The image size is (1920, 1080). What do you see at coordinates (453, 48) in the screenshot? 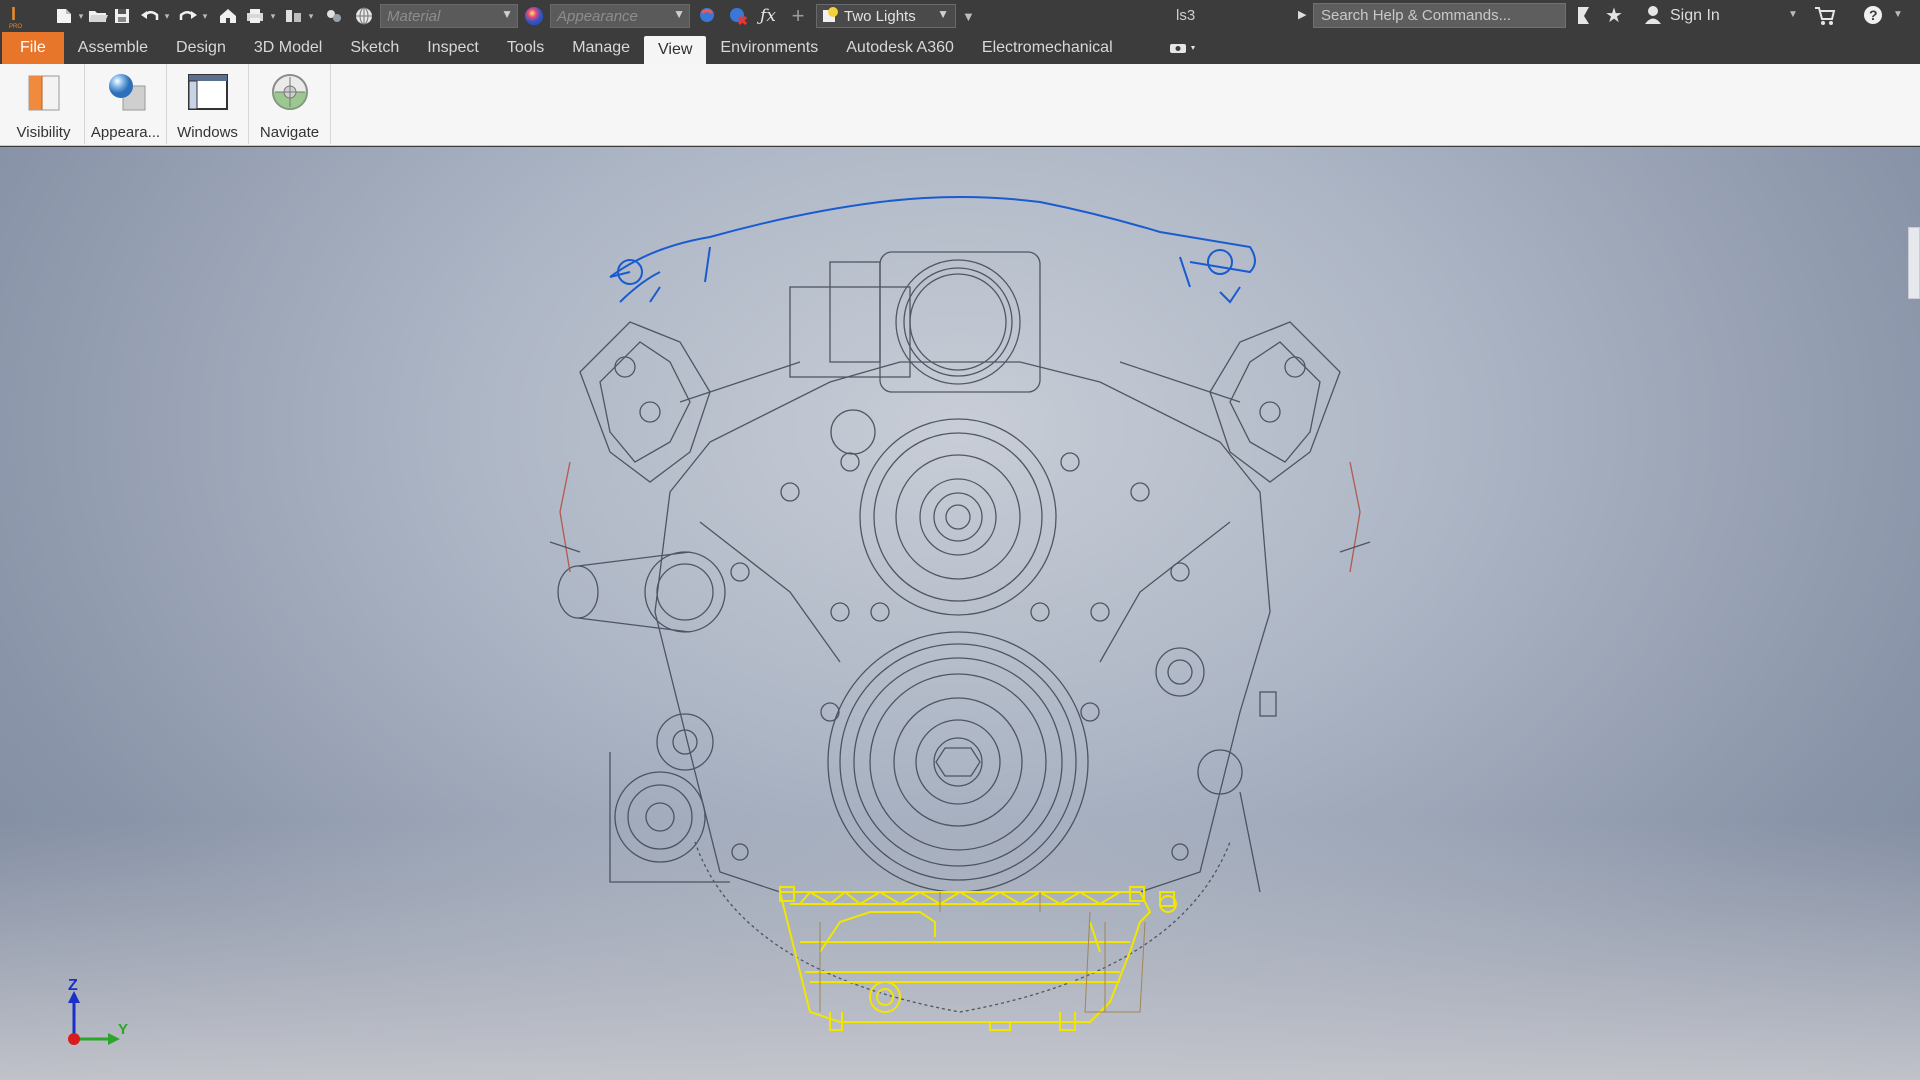
I see `tab-inspect: Inspect` at bounding box center [453, 48].